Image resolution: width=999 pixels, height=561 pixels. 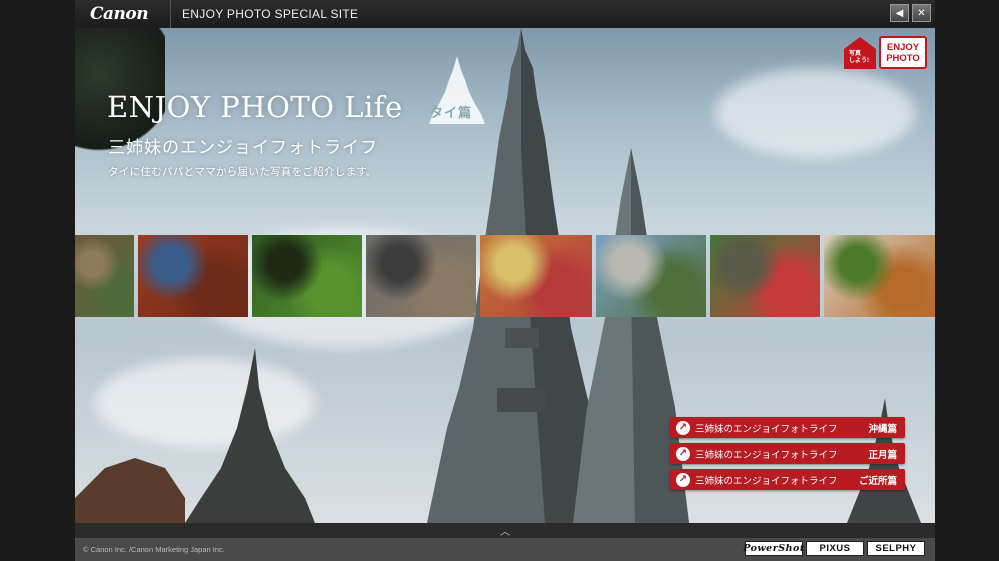 I want to click on copyright-text: © Canon Inc. /Canon Marketing Japan Inc., so click(x=154, y=549).